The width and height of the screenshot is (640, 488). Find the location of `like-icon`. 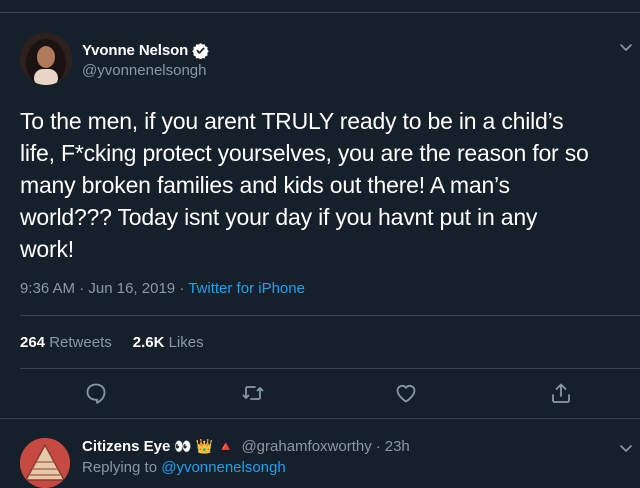

like-icon is located at coordinates (406, 393).